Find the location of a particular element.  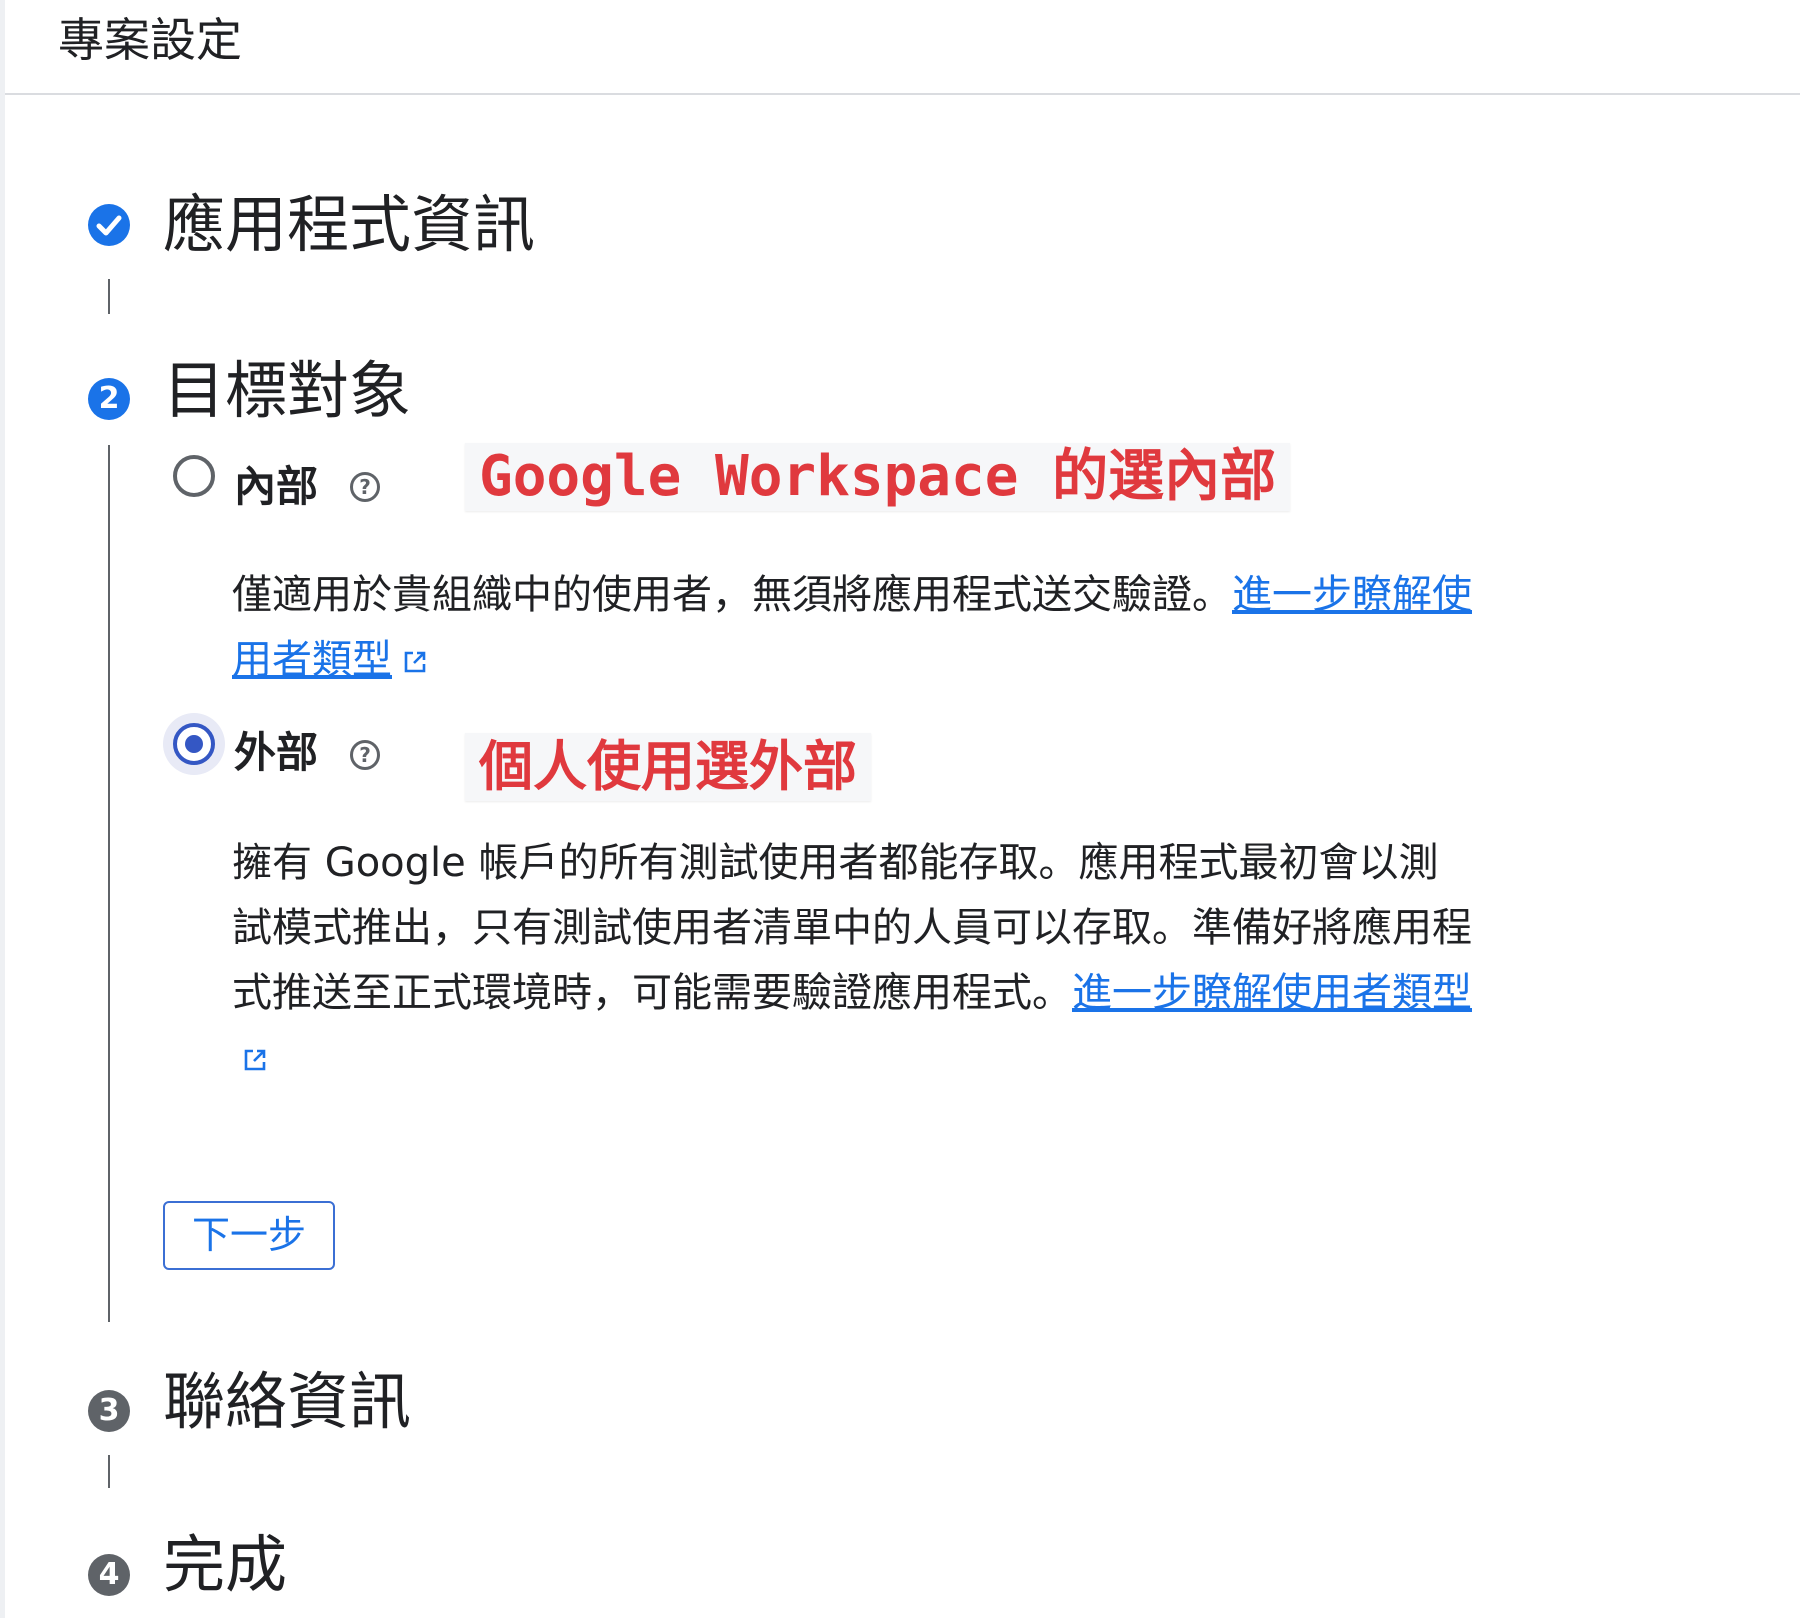

step-4-title: 完成 is located at coordinates (225, 1565).